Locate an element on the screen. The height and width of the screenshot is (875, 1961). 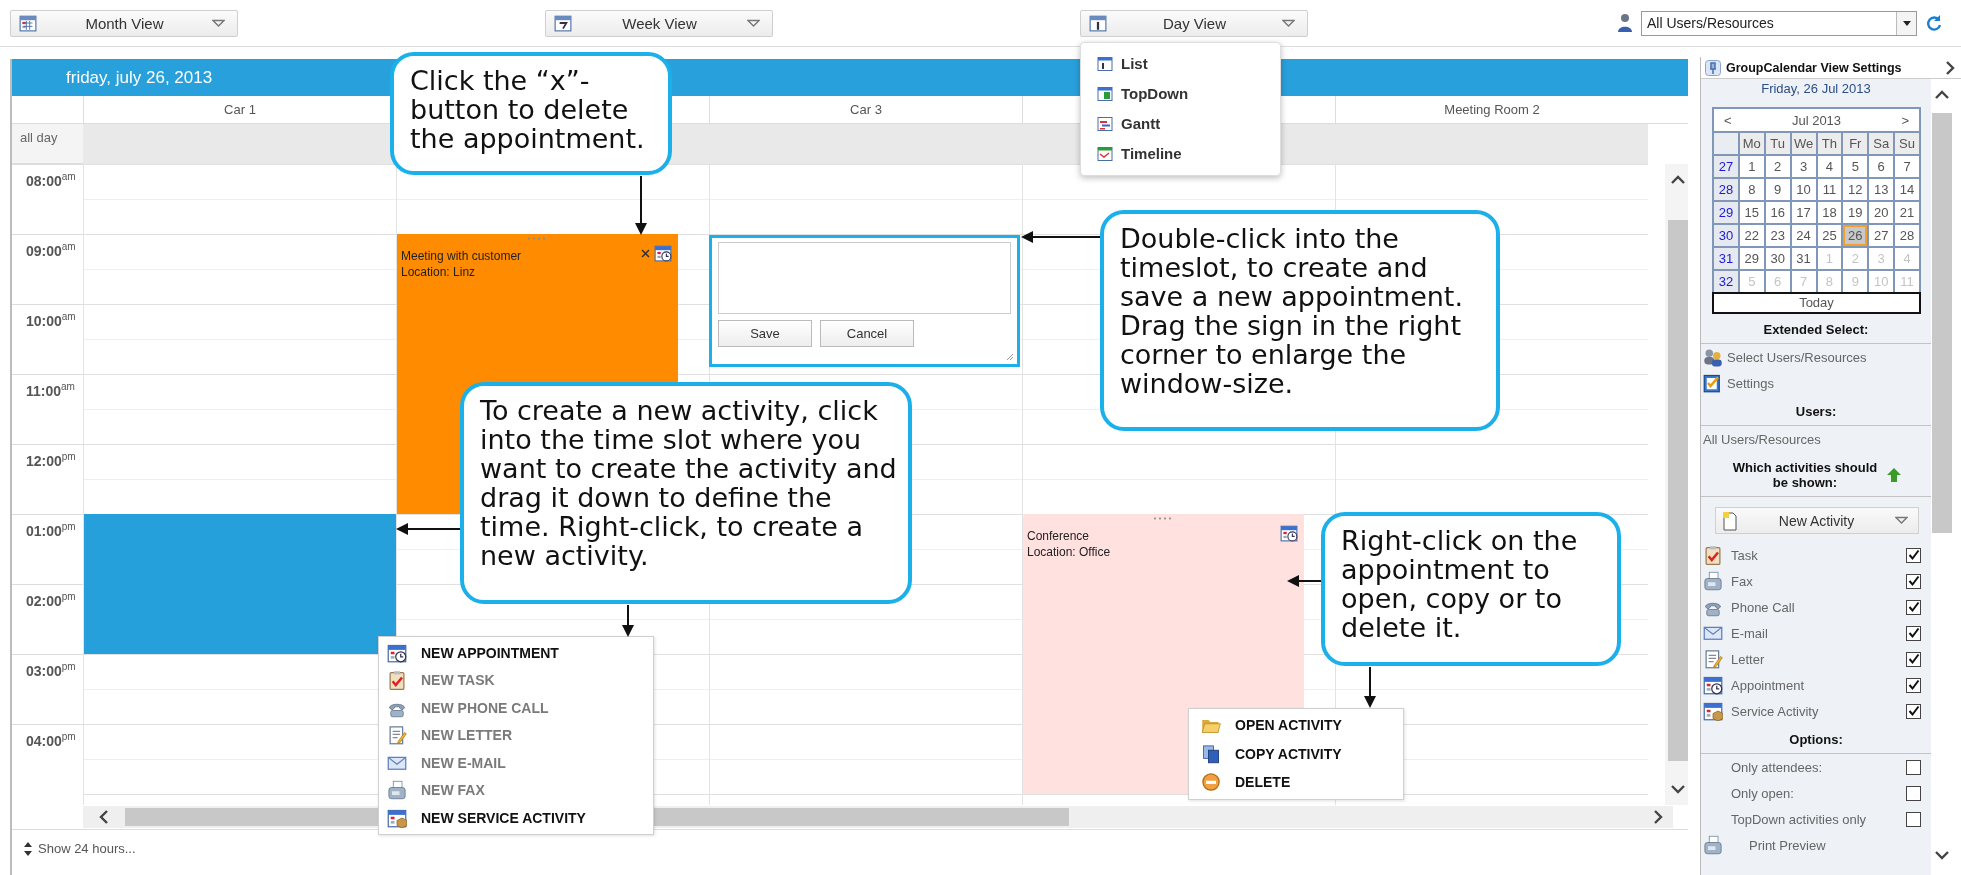
calendar-day: 25 is located at coordinates (1829, 235).